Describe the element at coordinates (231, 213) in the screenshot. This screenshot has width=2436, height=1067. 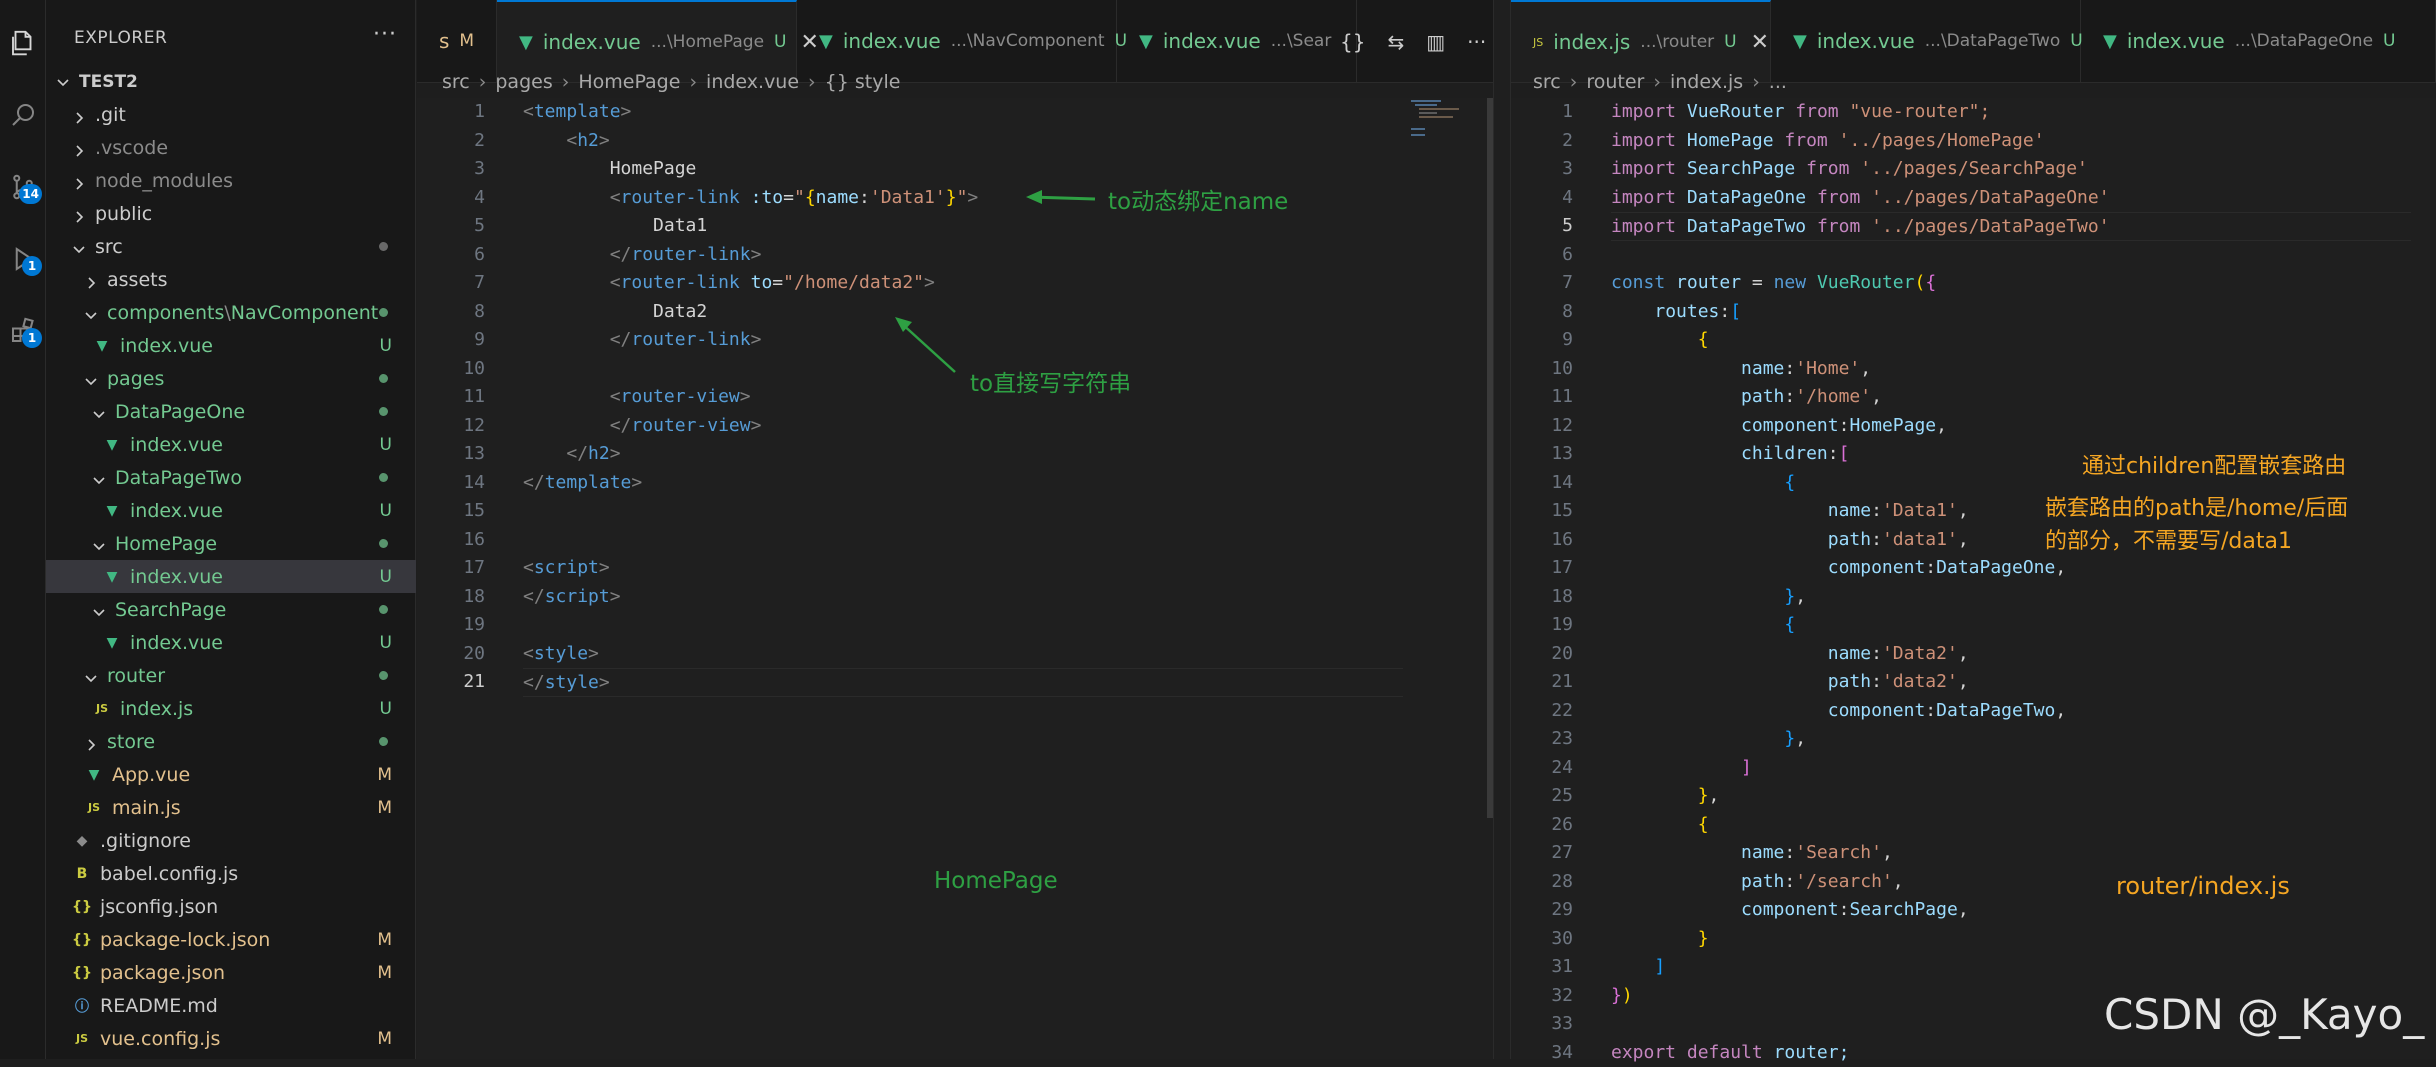
I see `folder-item: public` at that location.